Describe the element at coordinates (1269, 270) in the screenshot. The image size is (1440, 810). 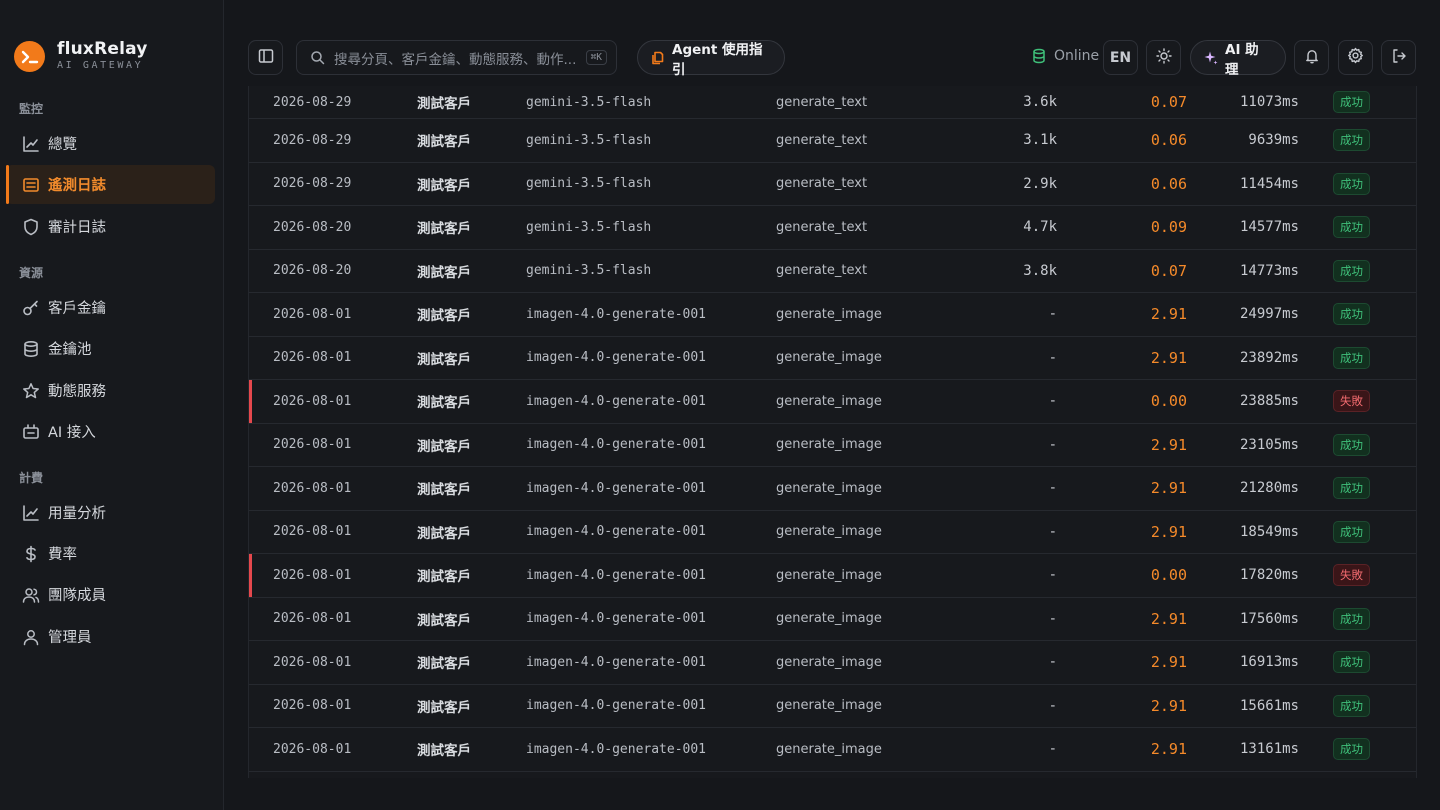
I see `cell-latency: 14773ms` at that location.